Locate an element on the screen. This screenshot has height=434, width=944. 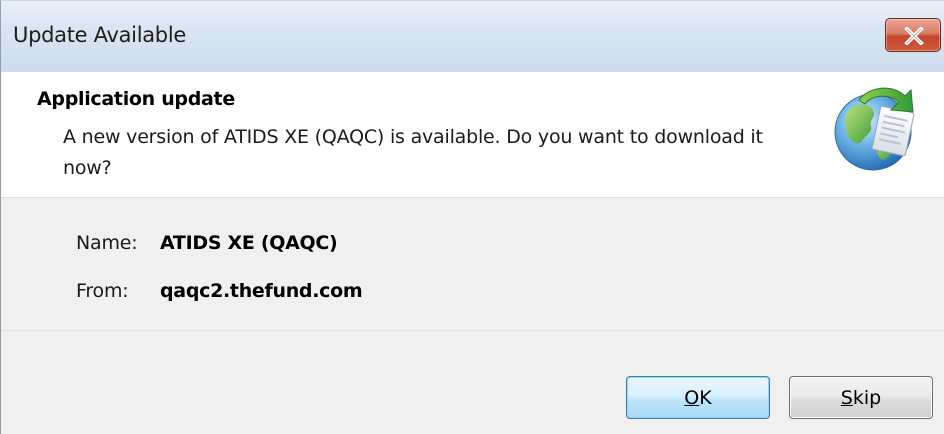
name-row: Name: ATIDS XE (QAQC) is located at coordinates (207, 243).